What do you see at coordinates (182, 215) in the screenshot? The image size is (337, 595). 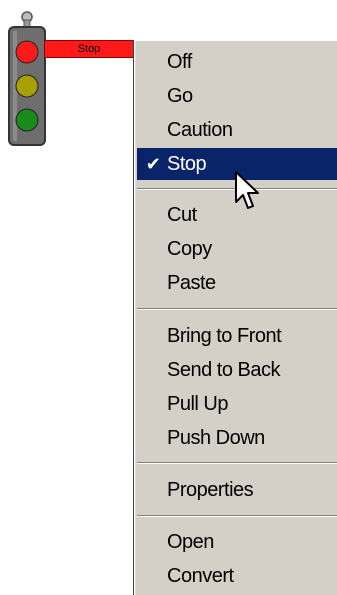 I see `menu-item-label: Cut` at bounding box center [182, 215].